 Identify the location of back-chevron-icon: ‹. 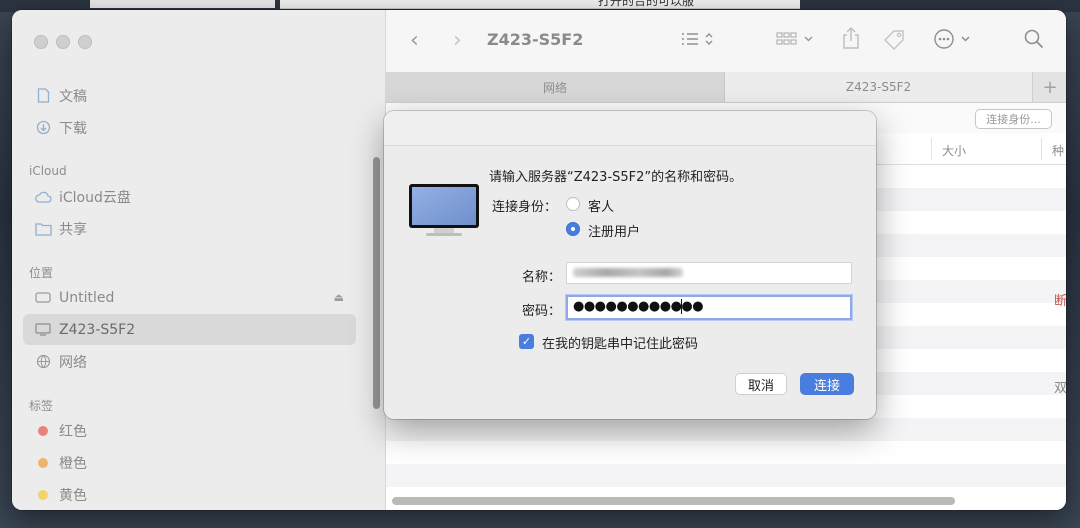
(414, 40).